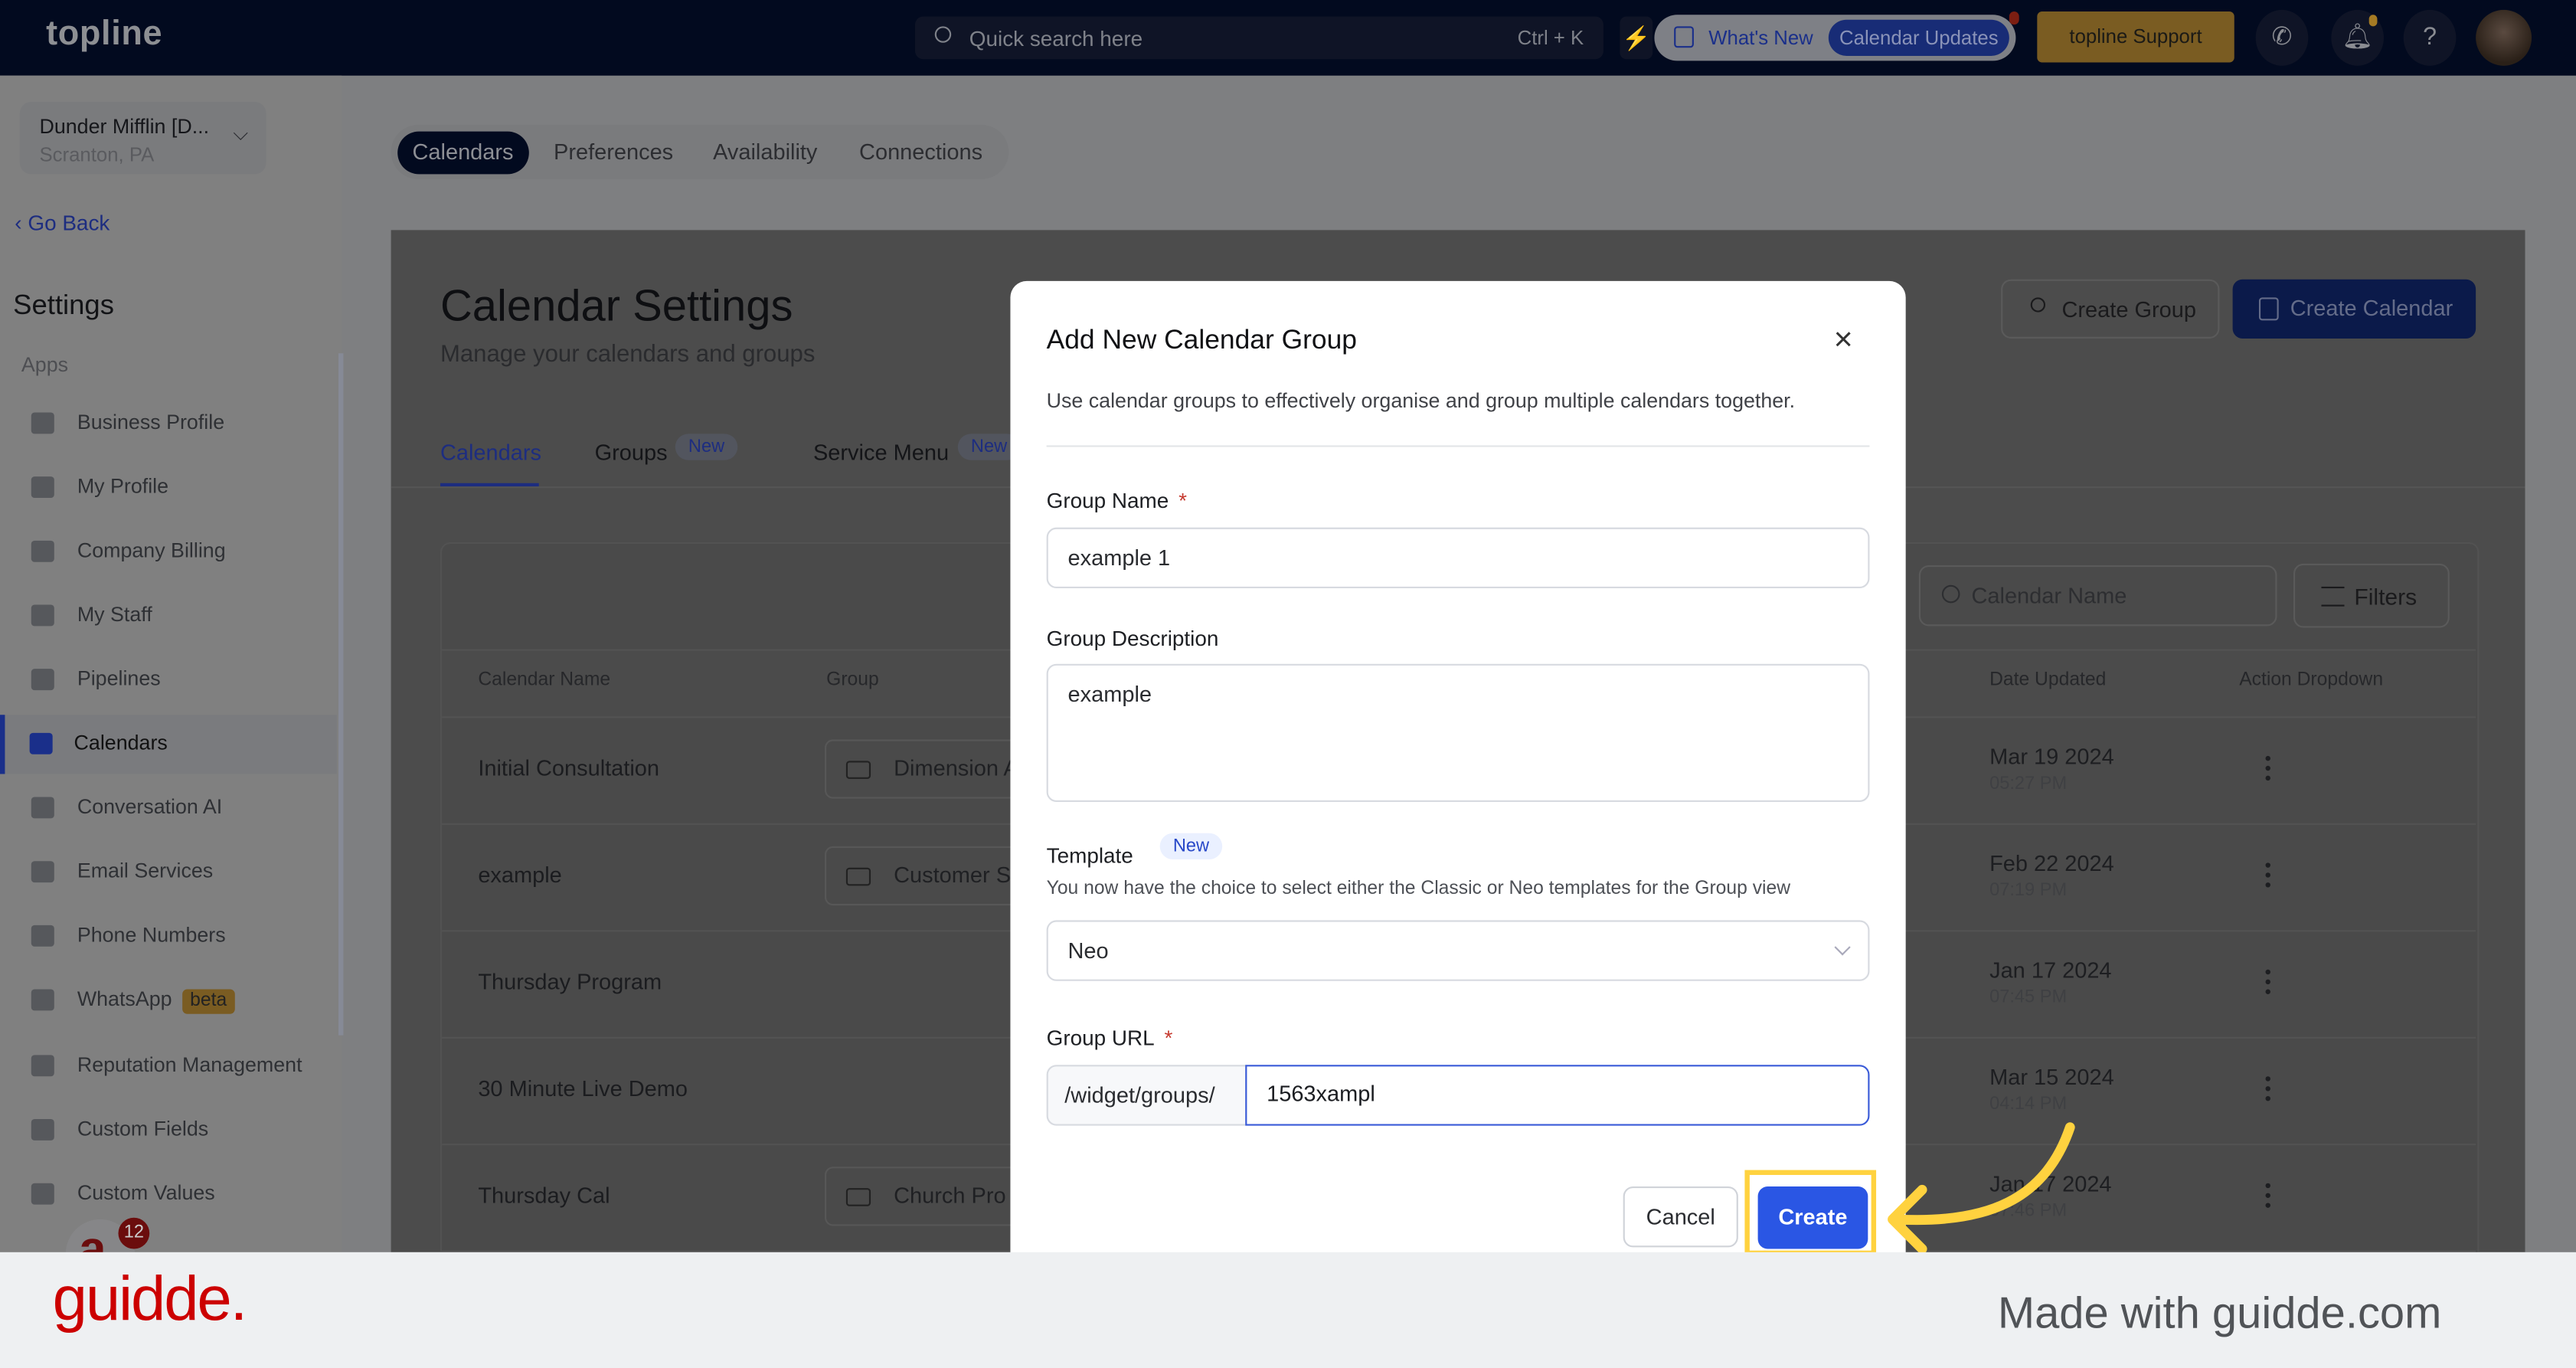 The image size is (2576, 1368). What do you see at coordinates (1760, 38) in the screenshot?
I see `whats-new-label: What's New` at bounding box center [1760, 38].